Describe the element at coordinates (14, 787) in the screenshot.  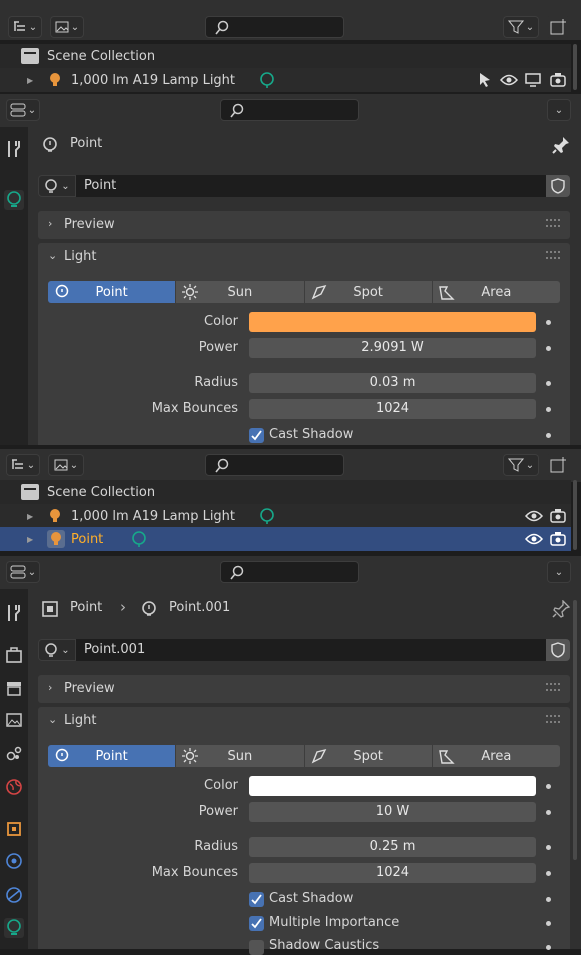
I see `world-tab-icon` at that location.